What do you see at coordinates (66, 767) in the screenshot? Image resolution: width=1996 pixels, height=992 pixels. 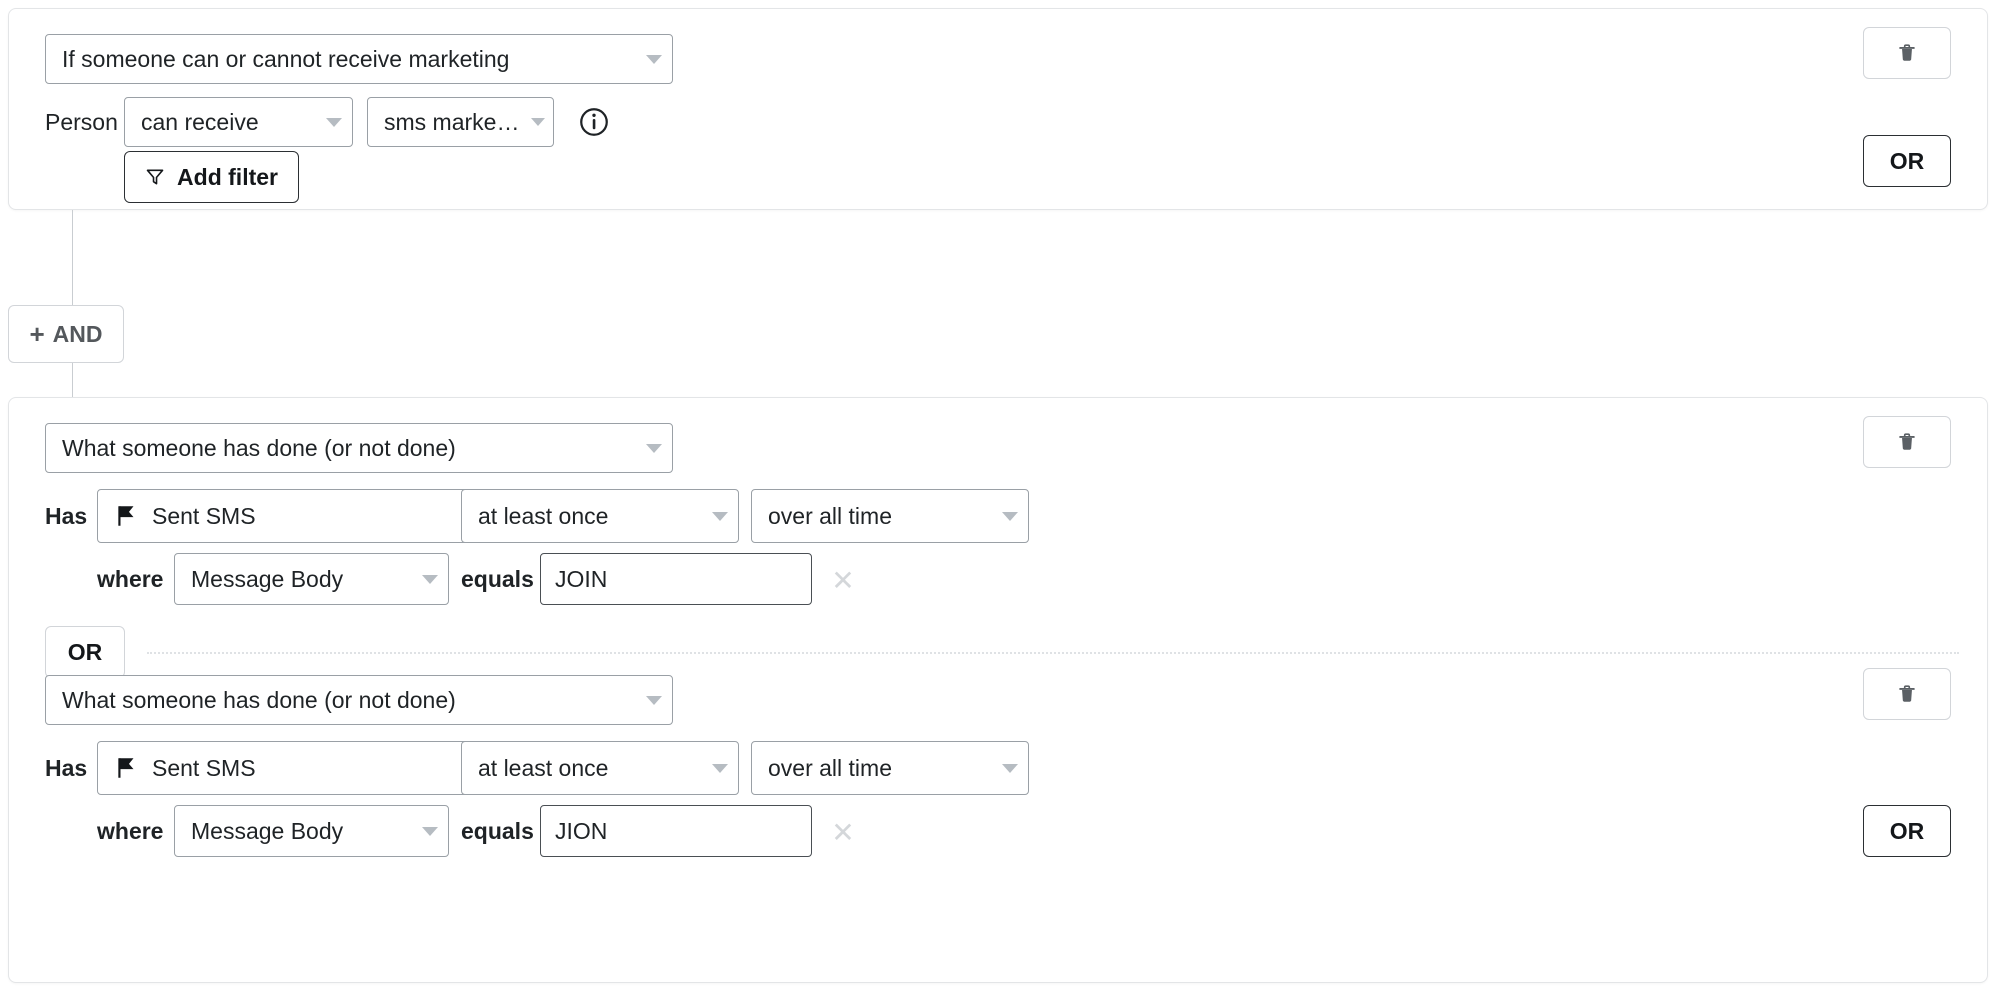 I see `has-label-b: Has` at bounding box center [66, 767].